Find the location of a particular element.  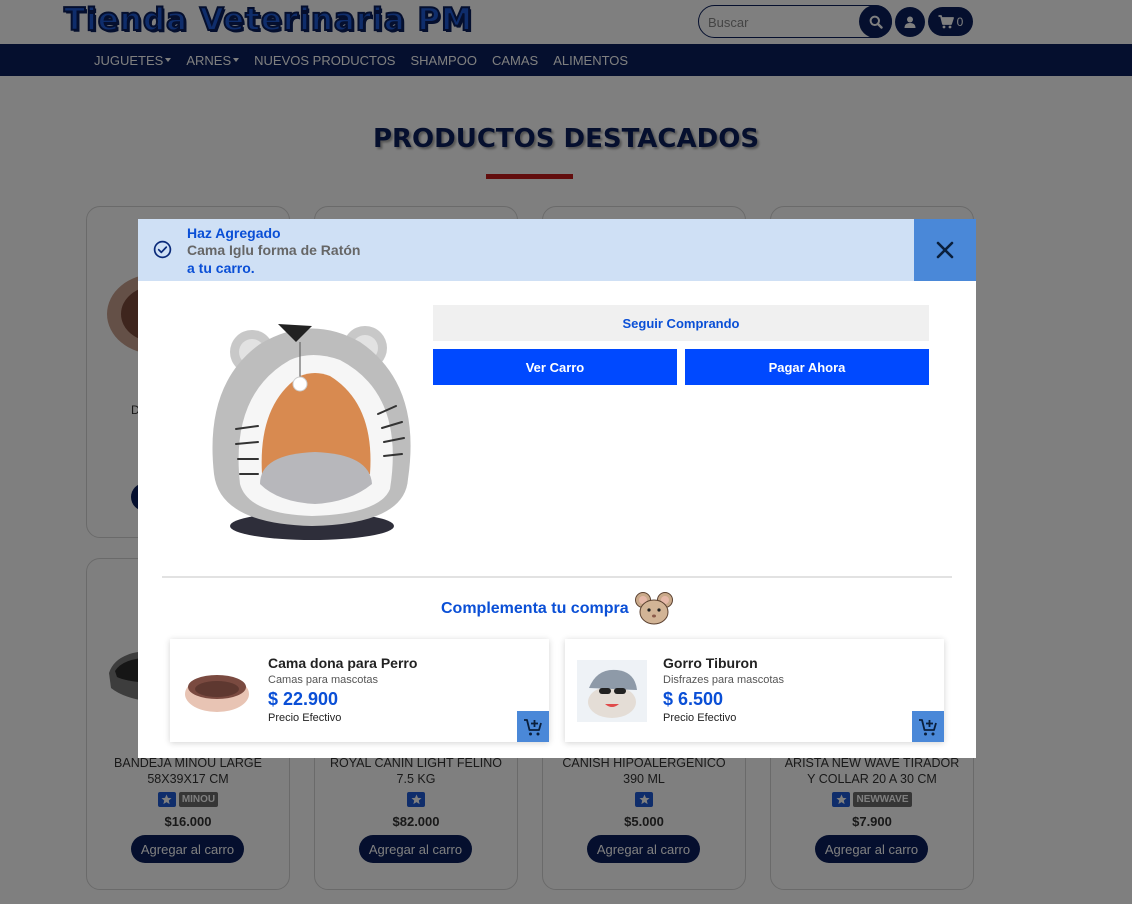

pay-now-button: Pagar Ahora is located at coordinates (807, 367).